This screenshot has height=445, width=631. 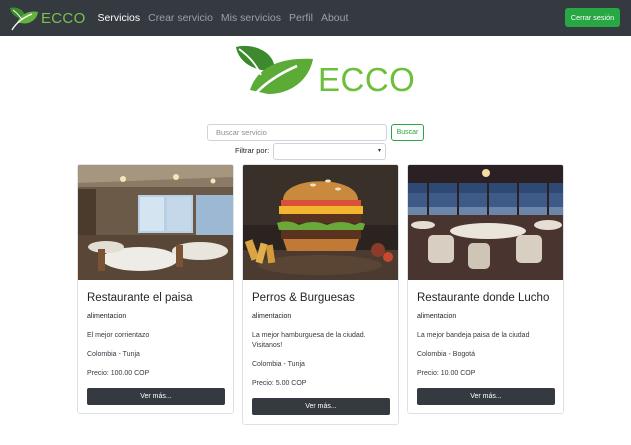 What do you see at coordinates (473, 335) in the screenshot?
I see `card-description: La mejor bandeja paisa de la ciudad` at bounding box center [473, 335].